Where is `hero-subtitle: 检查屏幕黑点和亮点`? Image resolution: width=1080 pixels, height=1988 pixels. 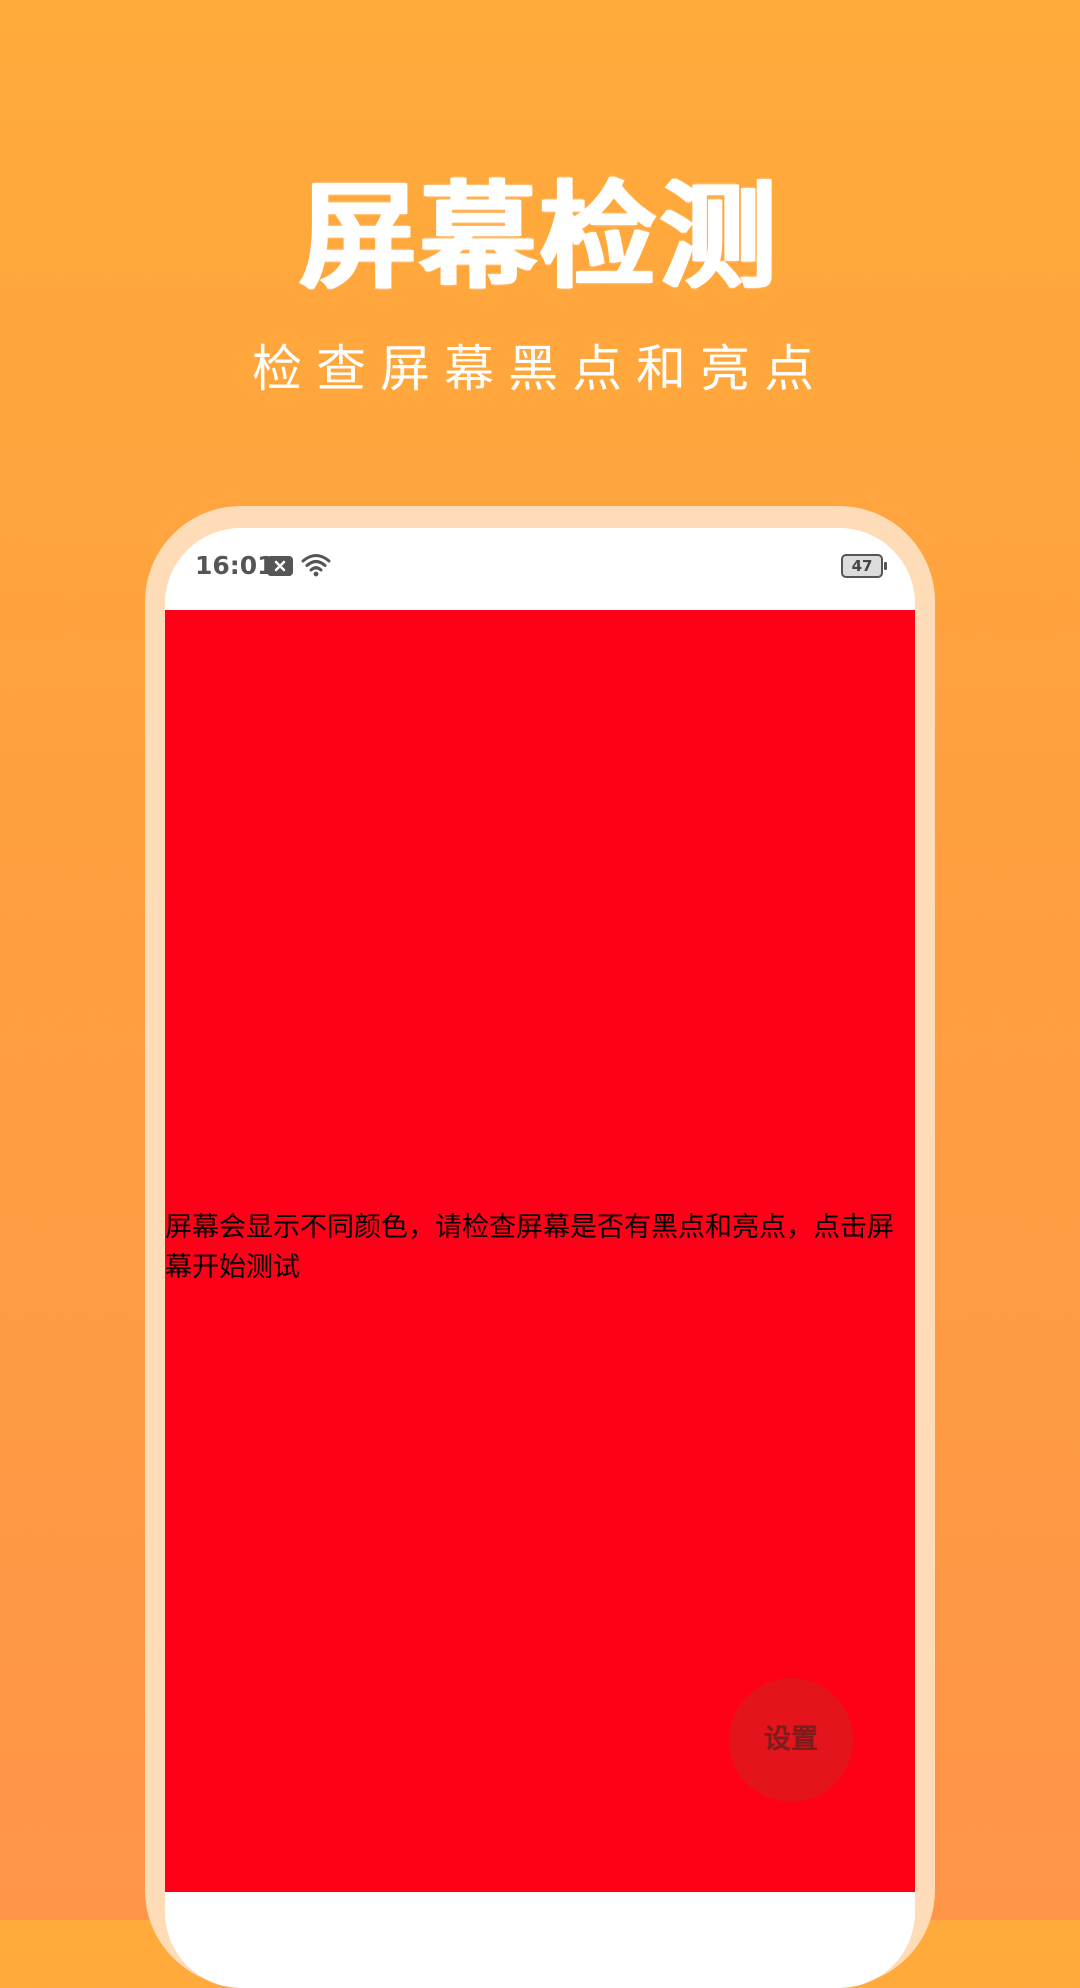 hero-subtitle: 检查屏幕黑点和亮点 is located at coordinates (540, 369).